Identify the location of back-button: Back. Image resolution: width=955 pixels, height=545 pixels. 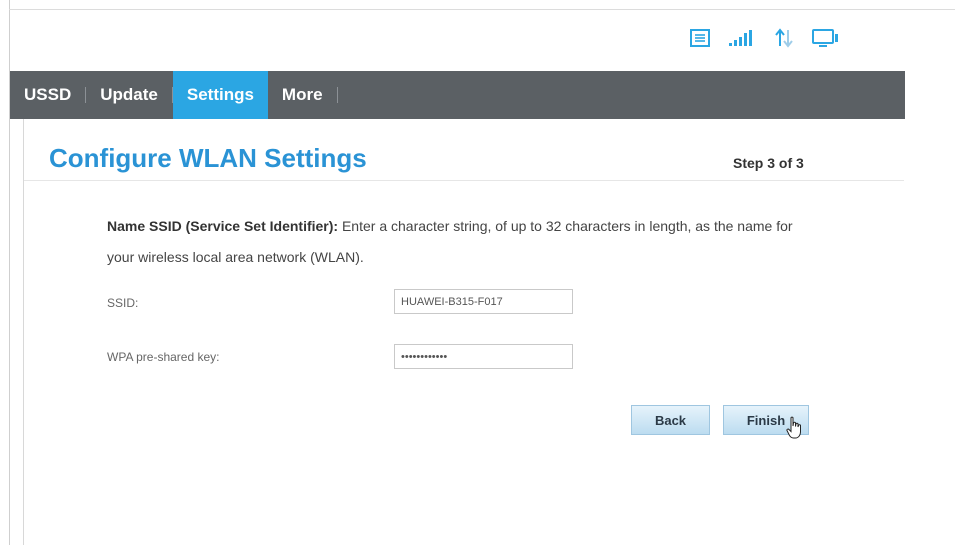
(670, 420).